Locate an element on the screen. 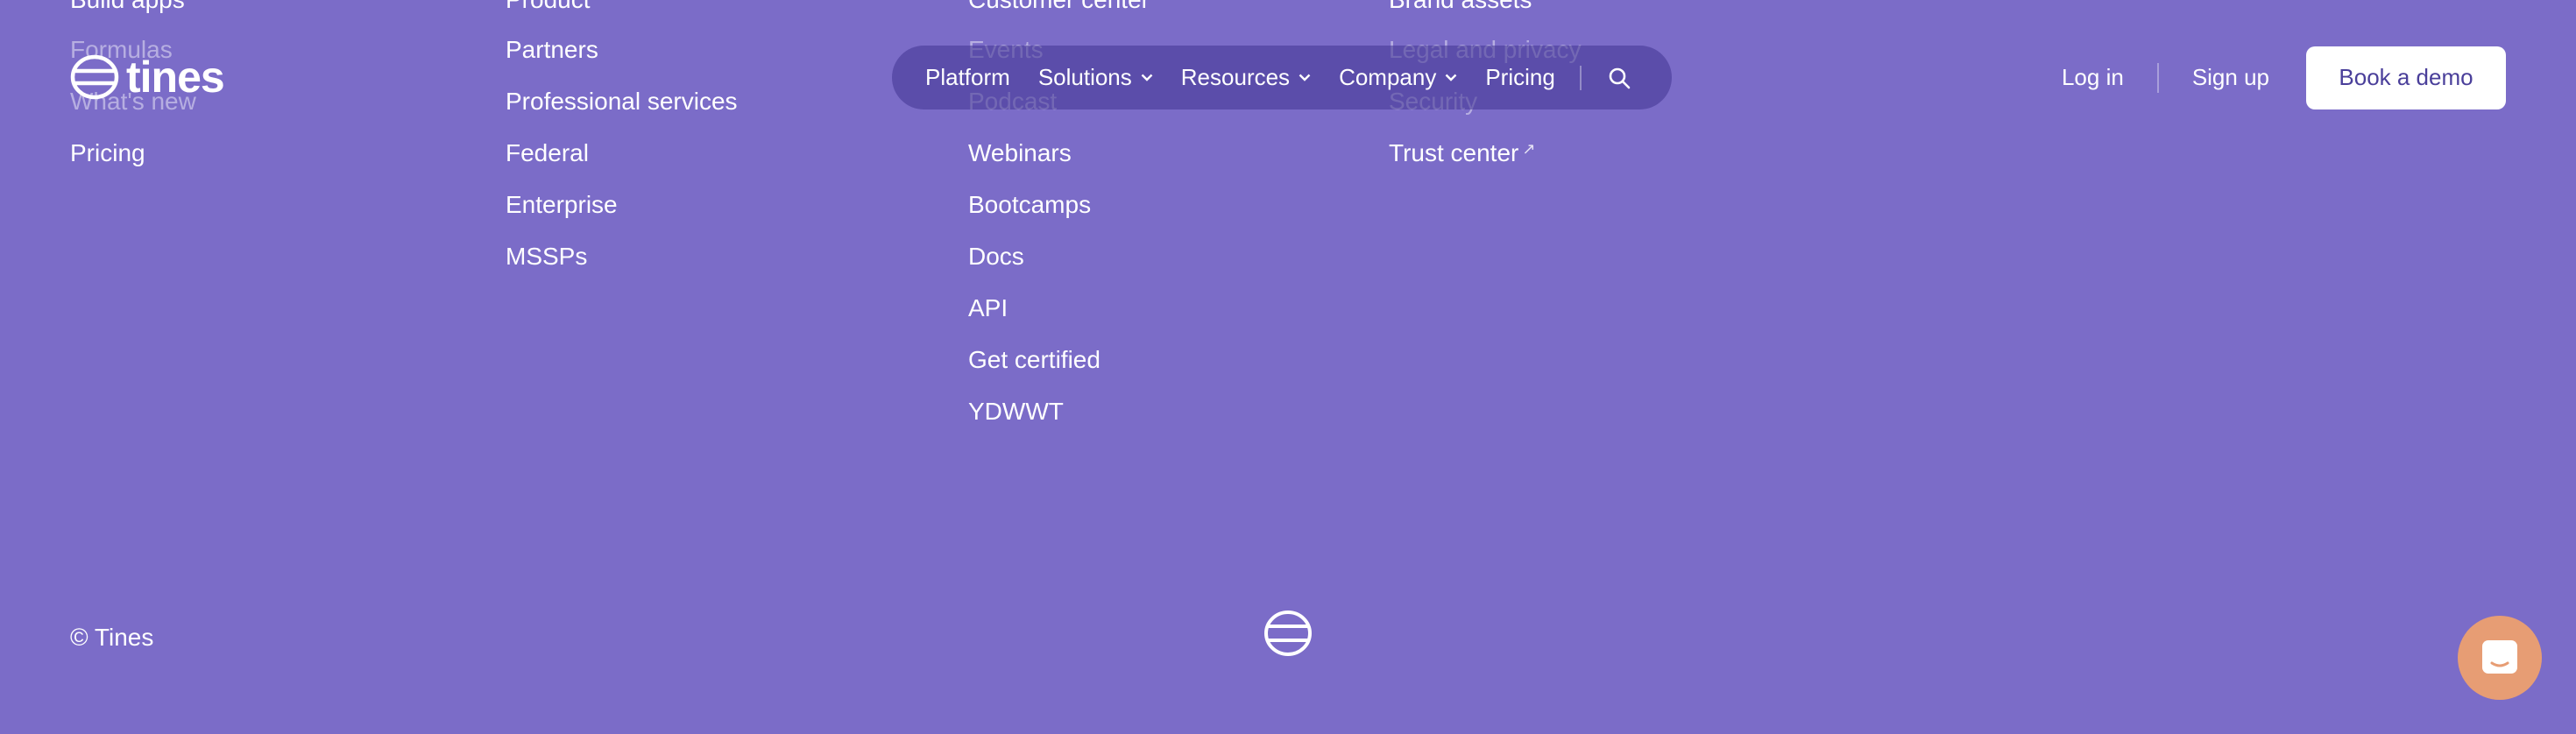 Image resolution: width=2576 pixels, height=734 pixels. header-actions: Log in Sign up Book a demo is located at coordinates (2284, 77).